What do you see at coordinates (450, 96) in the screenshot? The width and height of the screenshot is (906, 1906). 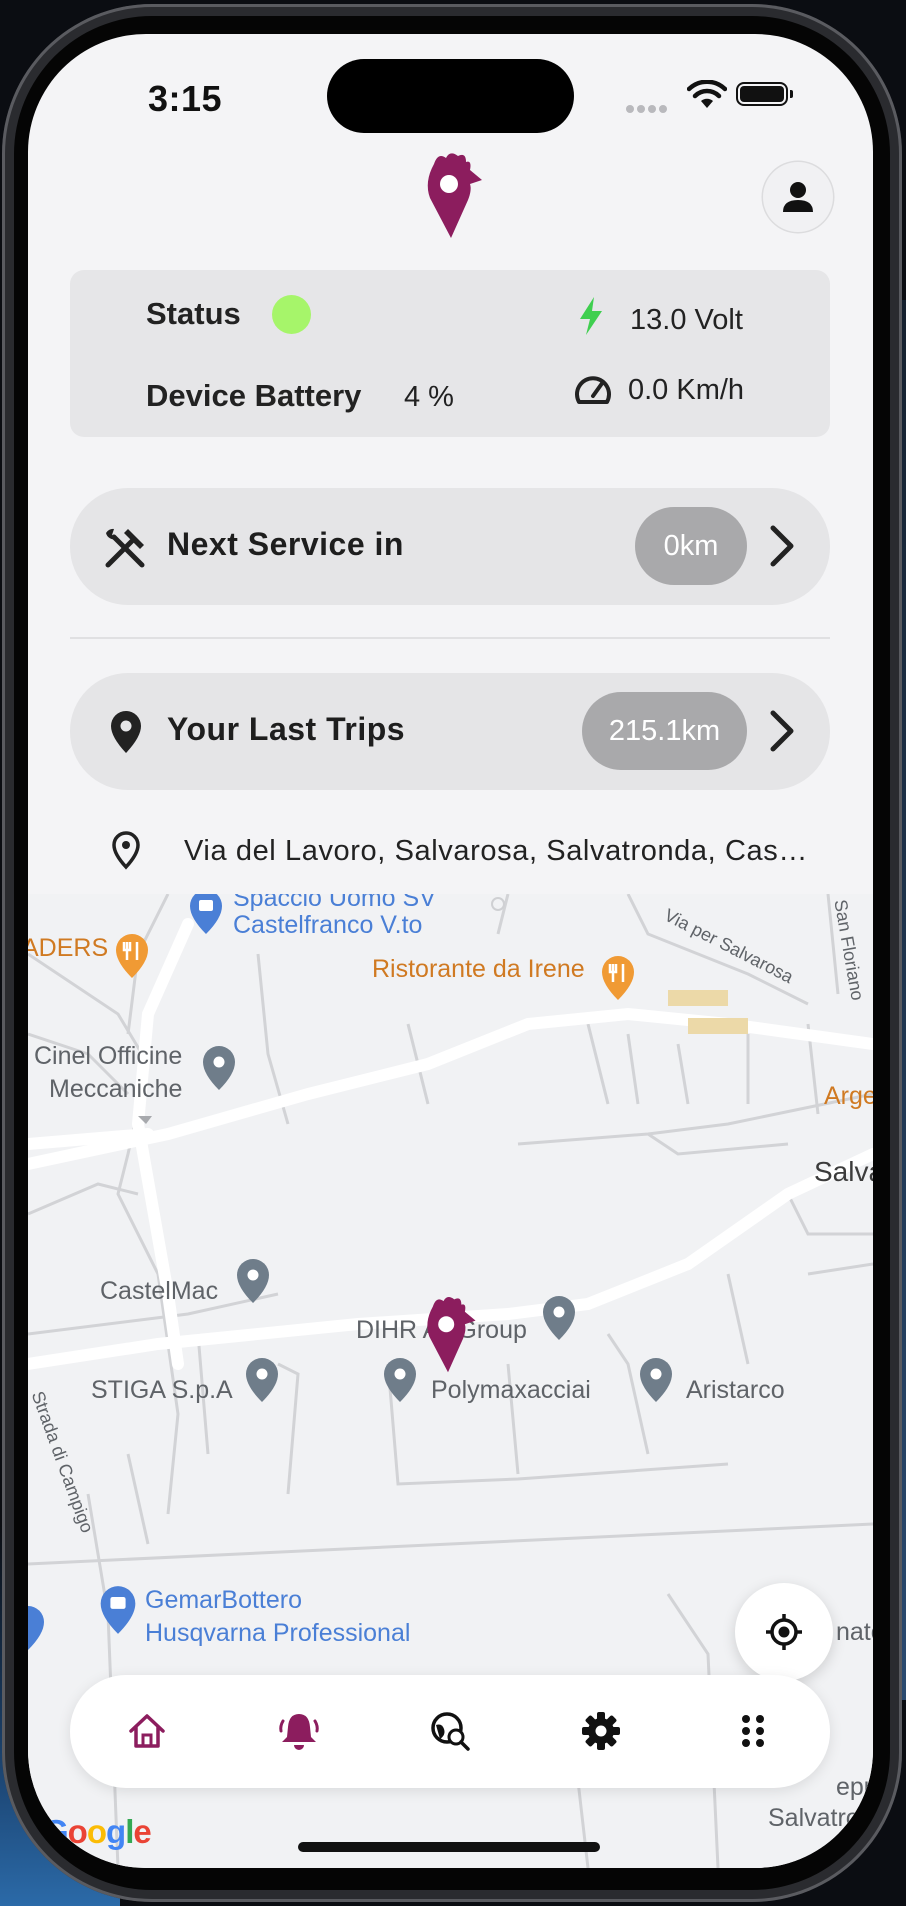 I see `dynamic-island` at bounding box center [450, 96].